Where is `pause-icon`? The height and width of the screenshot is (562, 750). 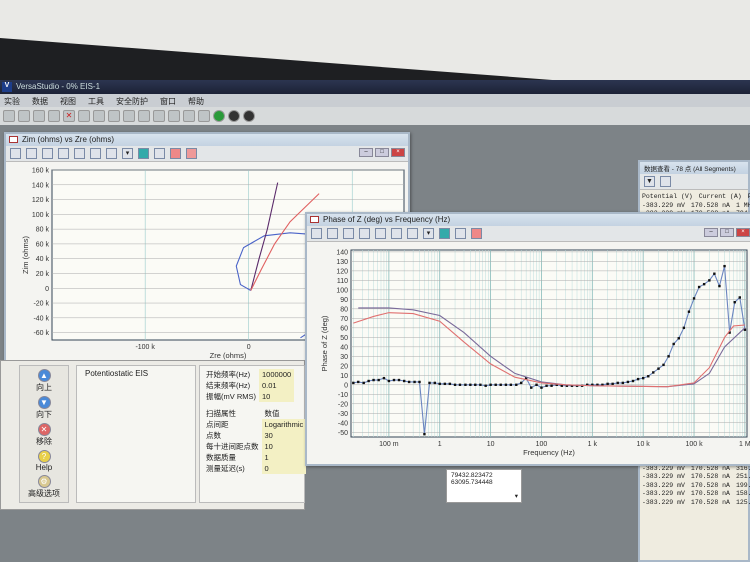 pause-icon is located at coordinates (249, 116).